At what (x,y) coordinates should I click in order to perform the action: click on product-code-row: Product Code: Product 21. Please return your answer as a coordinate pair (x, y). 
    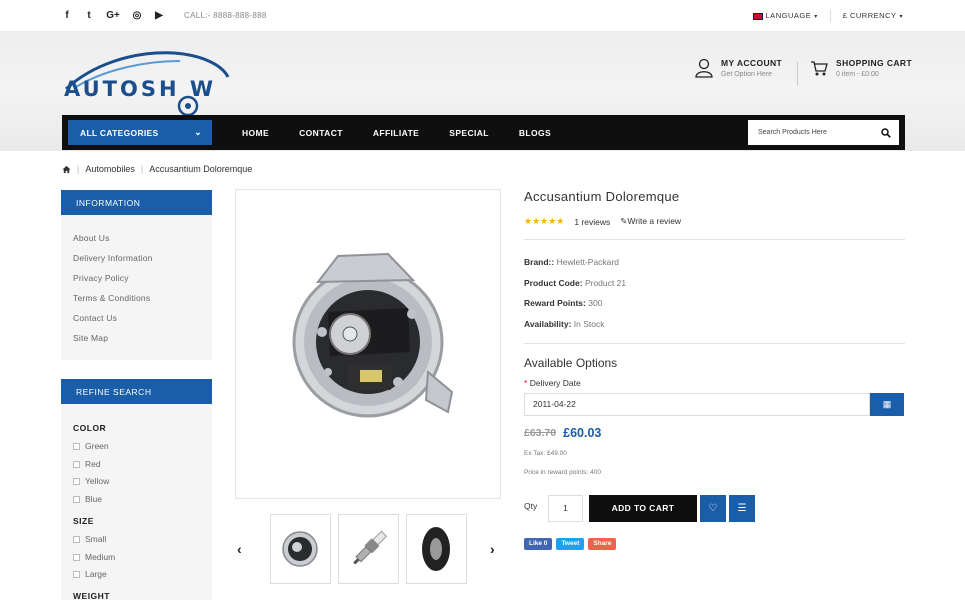
    Looking at the image, I should click on (575, 282).